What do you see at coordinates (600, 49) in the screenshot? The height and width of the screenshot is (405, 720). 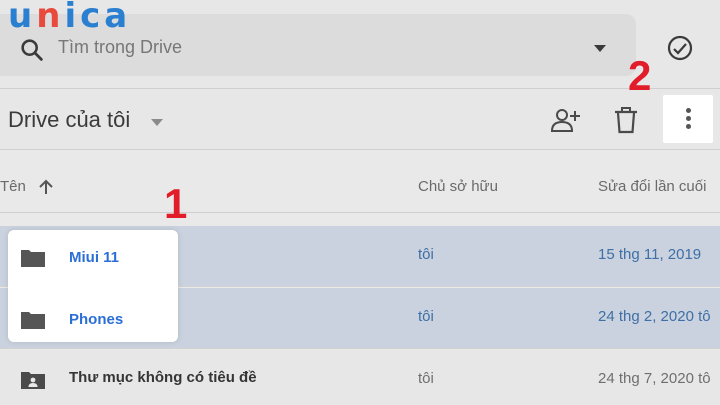 I see `search-options-dropdown-icon` at bounding box center [600, 49].